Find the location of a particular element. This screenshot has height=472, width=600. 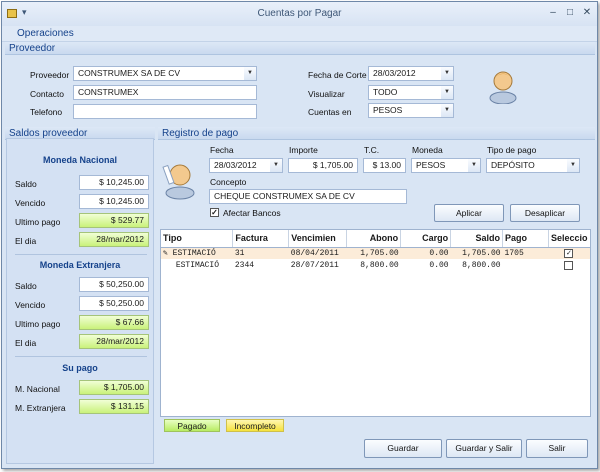

contacto-field: CONSTRUMEX is located at coordinates (165, 92).